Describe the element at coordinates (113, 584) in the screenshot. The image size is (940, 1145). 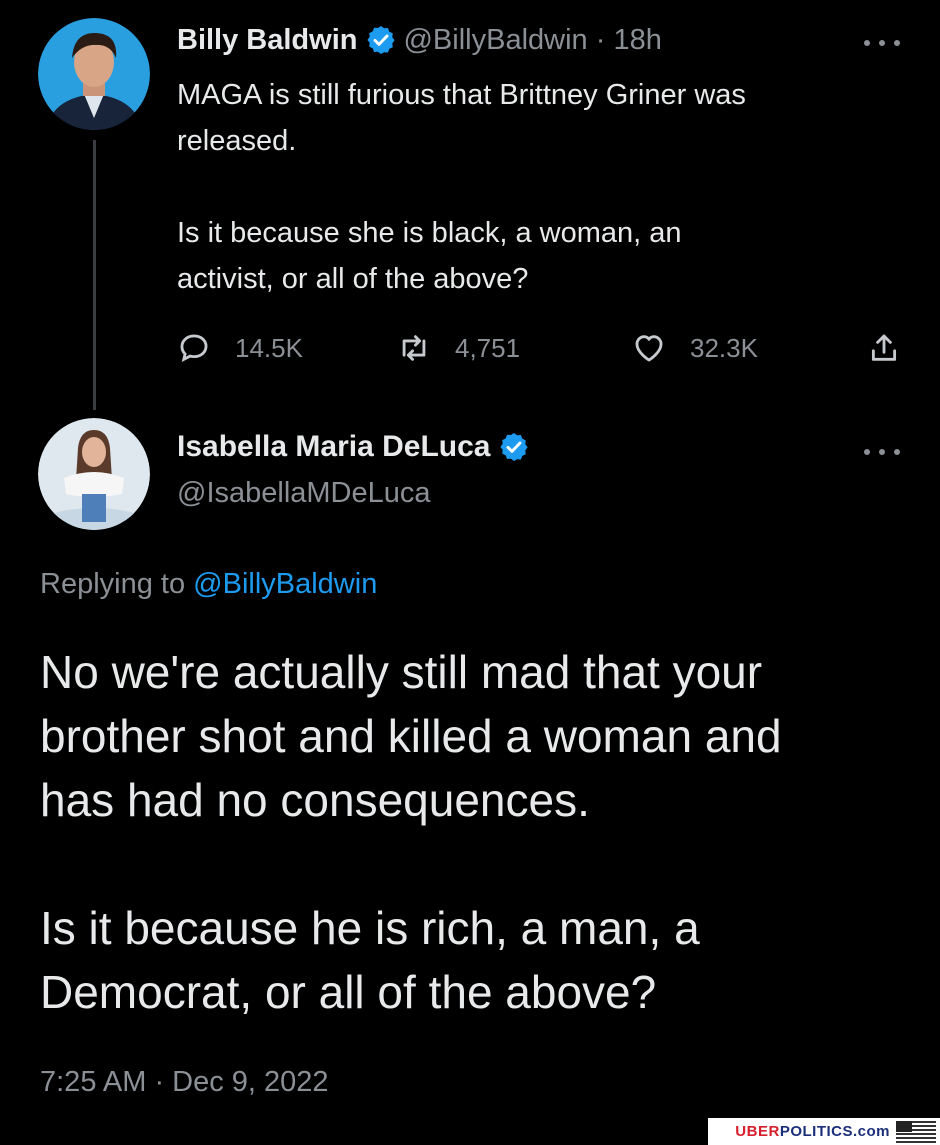
I see `replying-to-label: Replying to` at that location.